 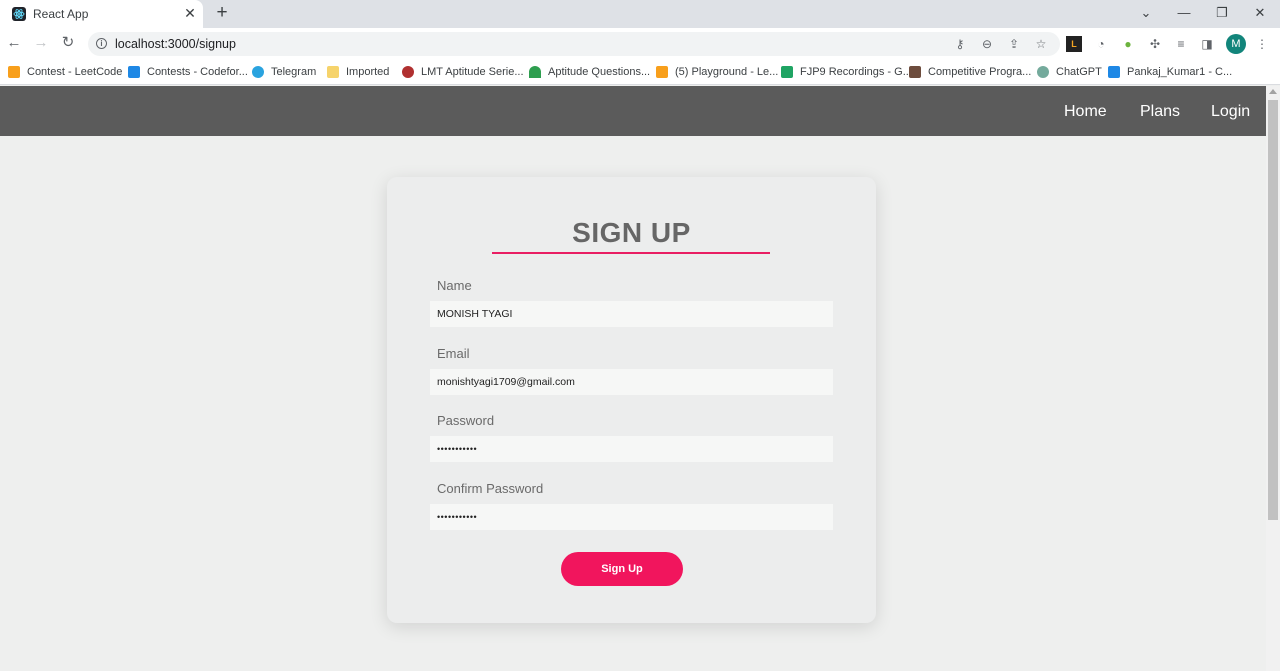 What do you see at coordinates (1260, 13) in the screenshot?
I see `close-window-icon: ✕` at bounding box center [1260, 13].